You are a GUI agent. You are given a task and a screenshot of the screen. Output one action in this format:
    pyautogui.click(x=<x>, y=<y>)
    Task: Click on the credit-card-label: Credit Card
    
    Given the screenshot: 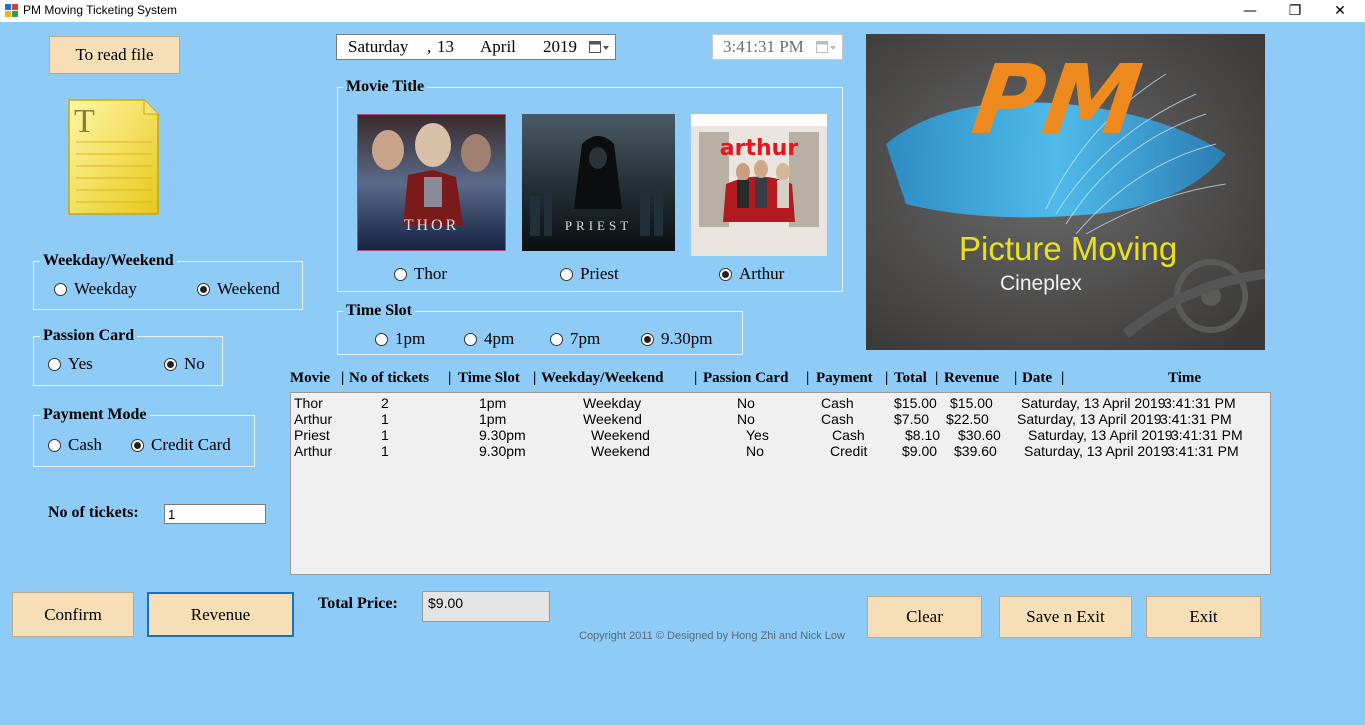 What is the action you would take?
    pyautogui.click(x=191, y=444)
    